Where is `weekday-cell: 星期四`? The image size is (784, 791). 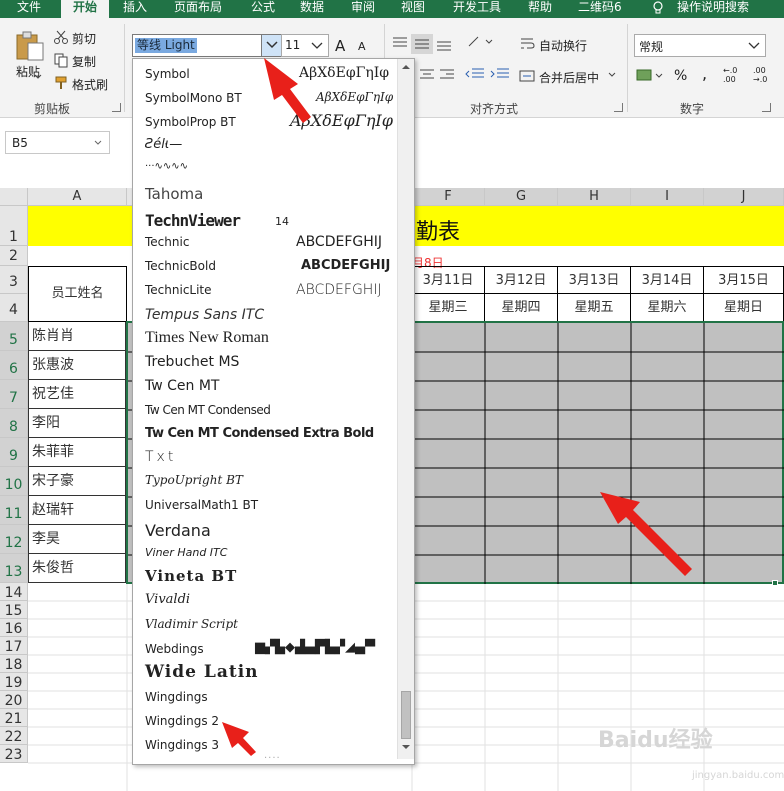
weekday-cell: 星期四 is located at coordinates (521, 308).